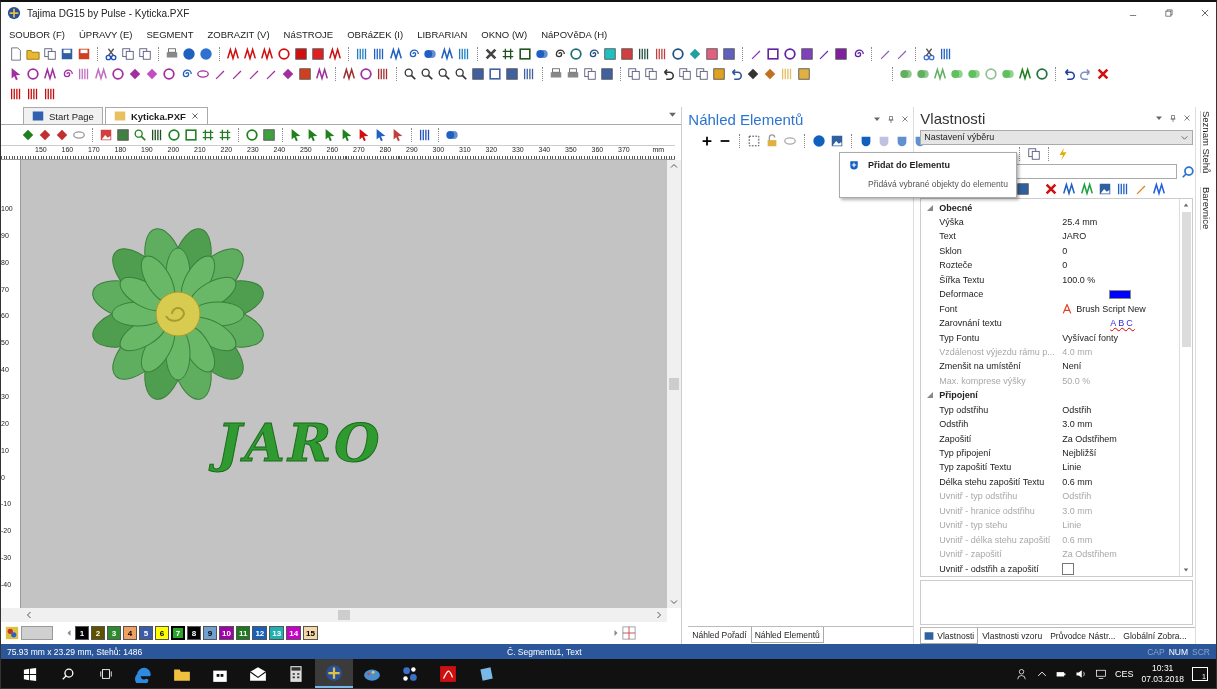  I want to click on color-swatch: 2, so click(98, 633).